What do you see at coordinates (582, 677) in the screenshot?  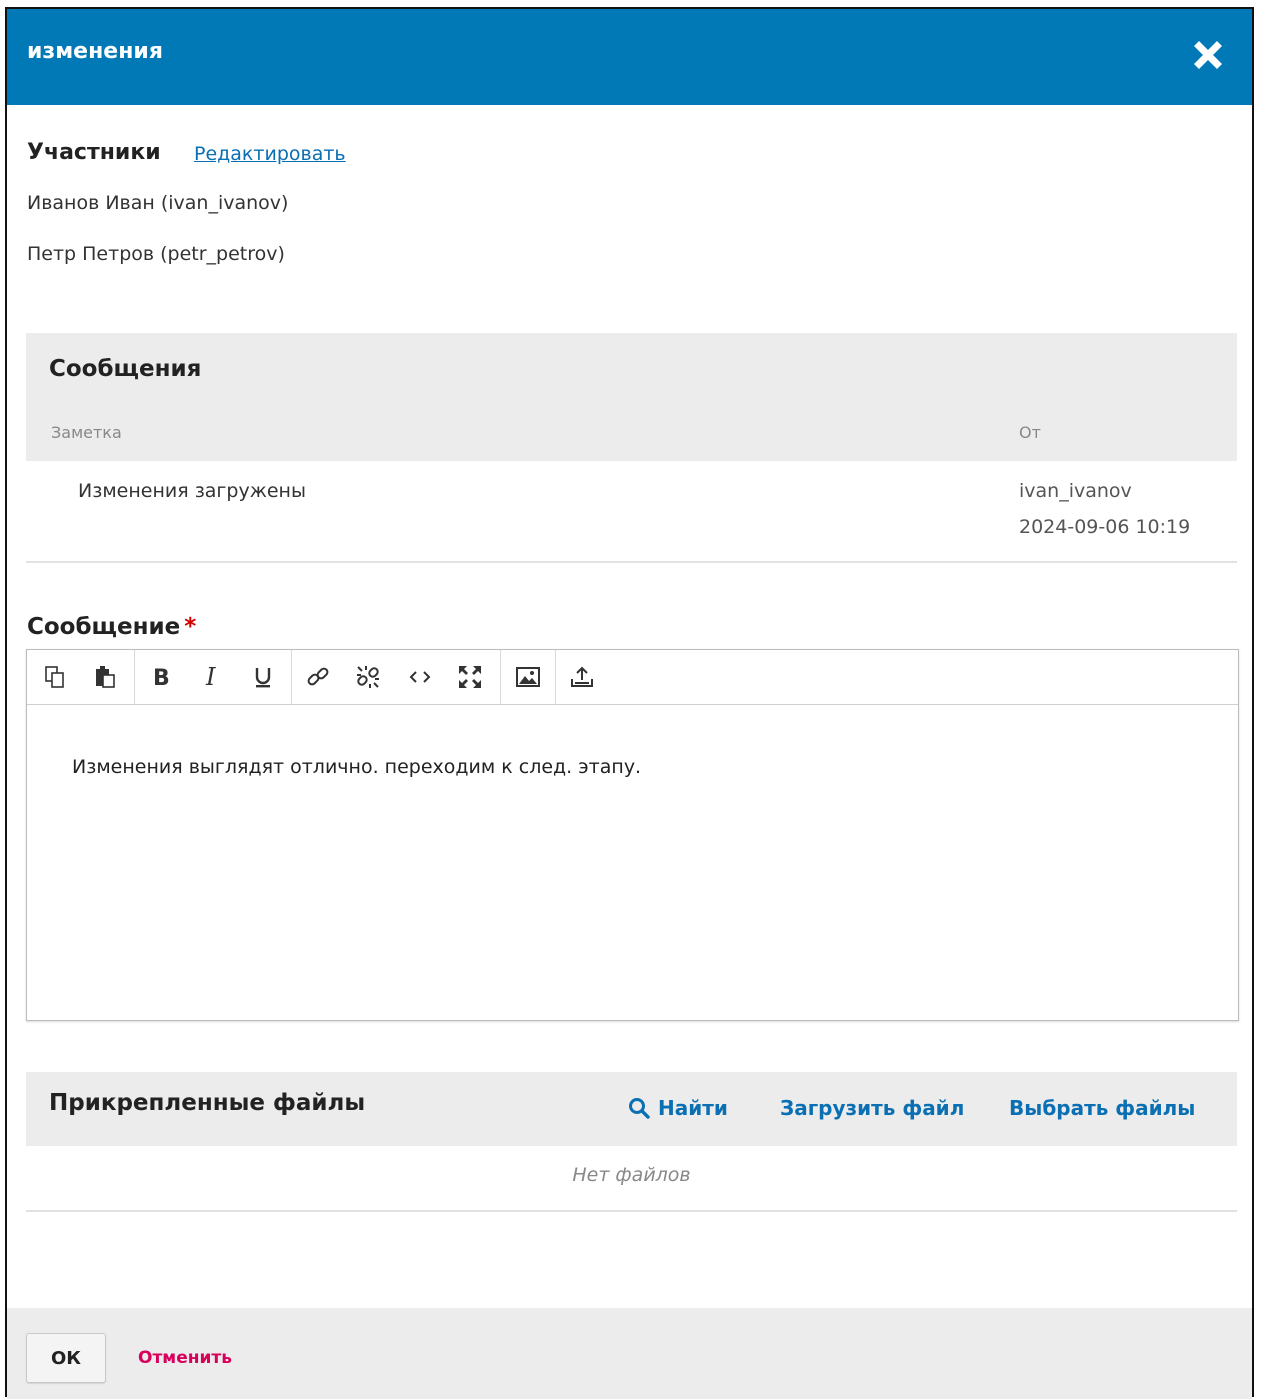 I see `upload-icon` at bounding box center [582, 677].